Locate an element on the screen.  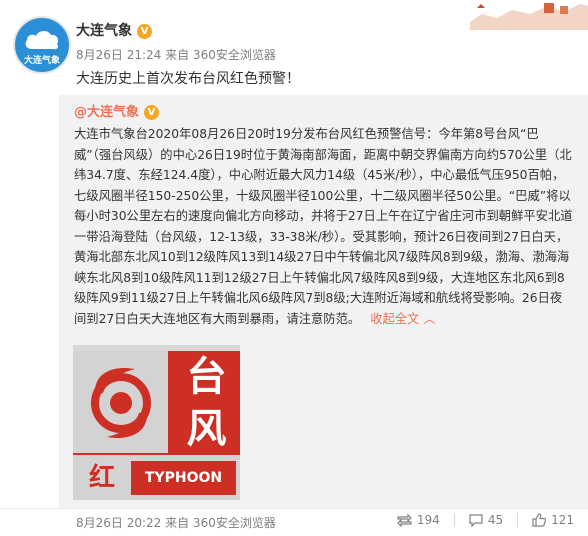
thumbs-up-icon is located at coordinates (539, 520).